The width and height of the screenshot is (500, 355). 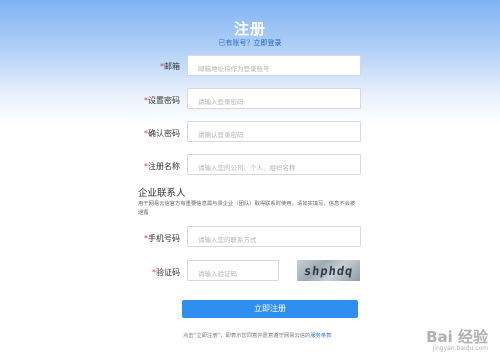 I want to click on register-name-input, so click(x=274, y=168).